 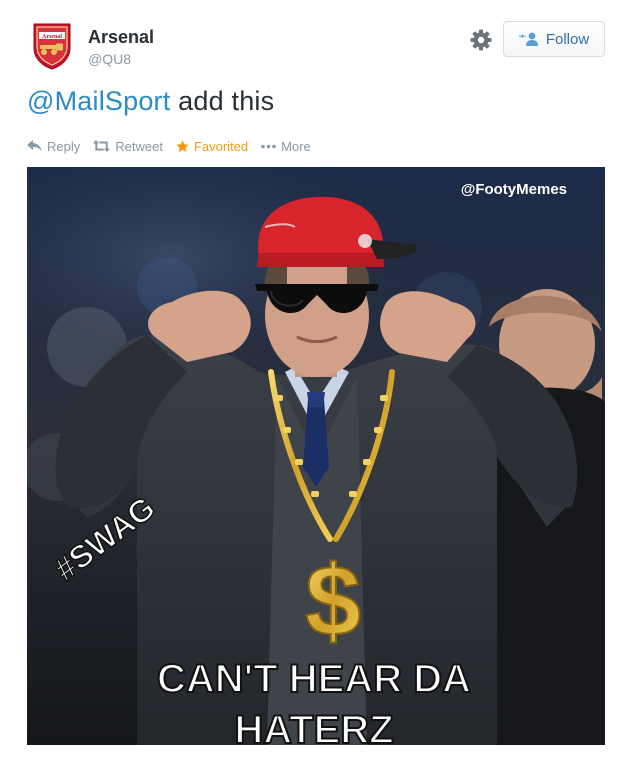 What do you see at coordinates (528, 39) in the screenshot?
I see `add-user-icon` at bounding box center [528, 39].